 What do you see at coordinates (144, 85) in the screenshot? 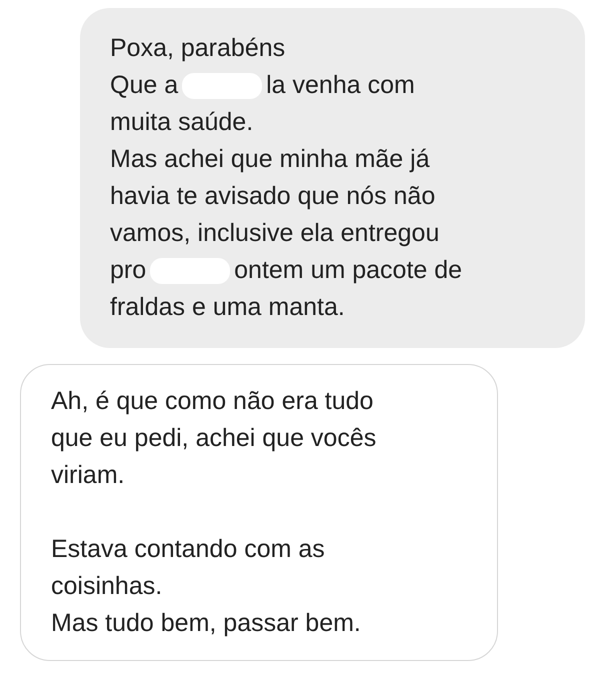
I see `message-text: Que a` at bounding box center [144, 85].